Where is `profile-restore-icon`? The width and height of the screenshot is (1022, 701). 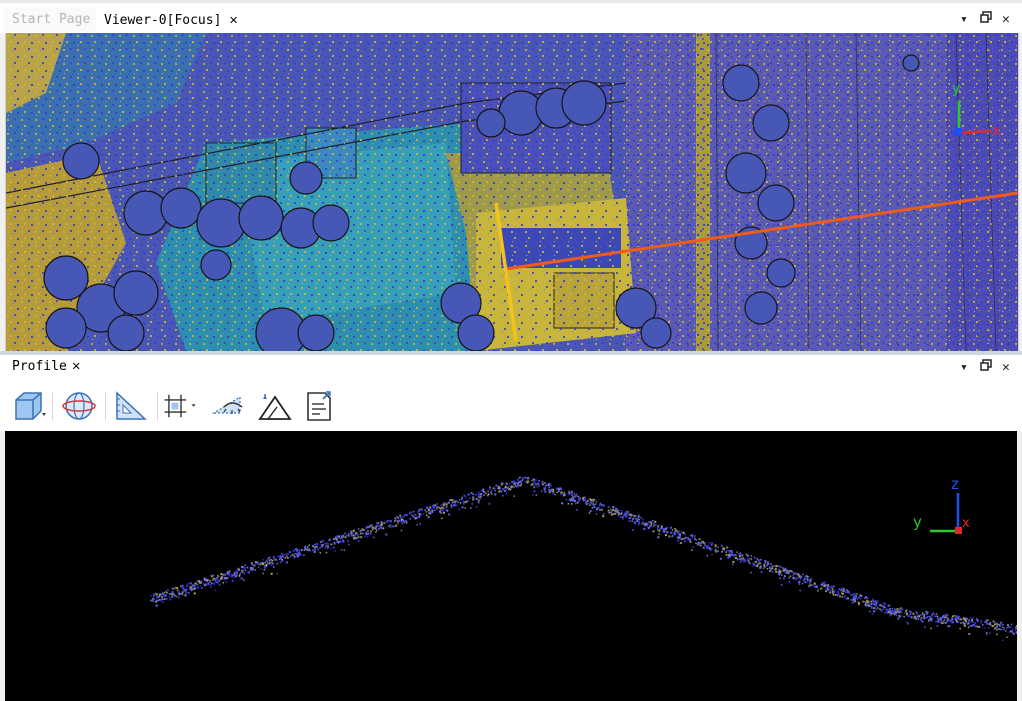 profile-restore-icon is located at coordinates (986, 368).